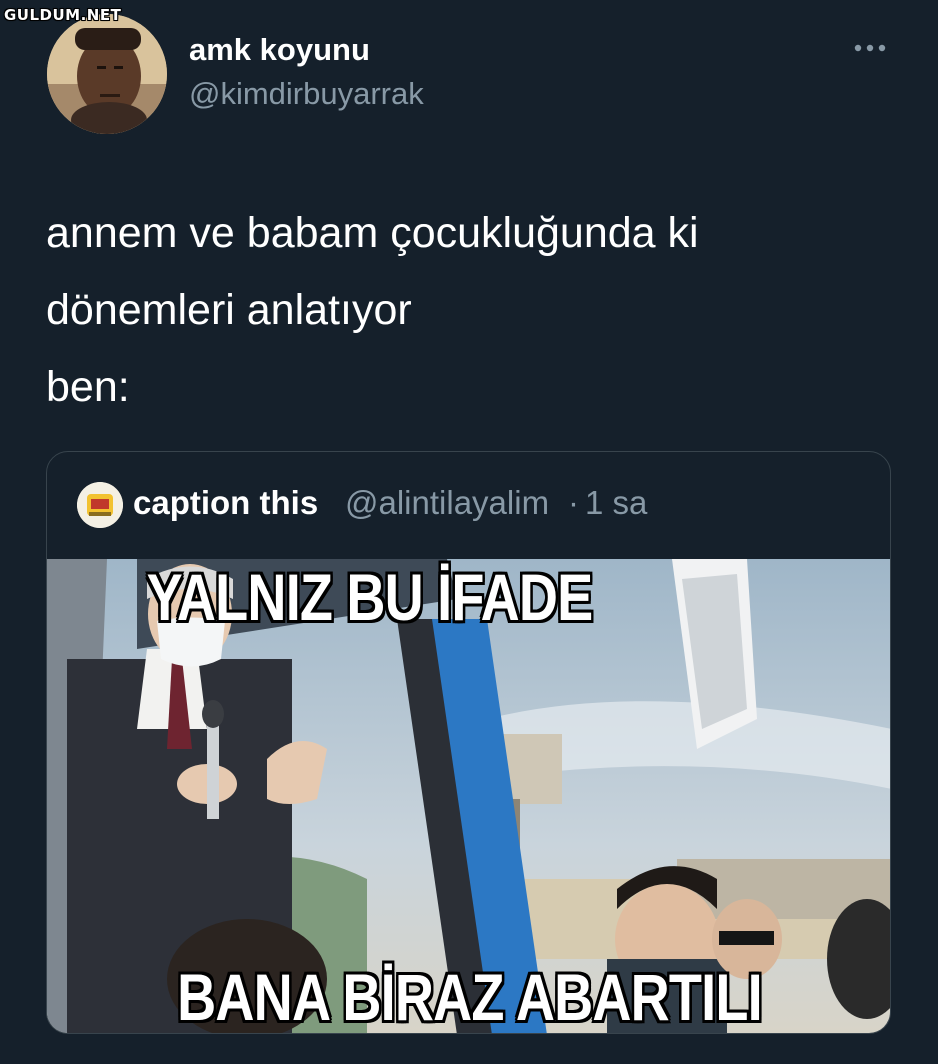  Describe the element at coordinates (370, 597) in the screenshot. I see `meme-top-caption: YALNIZ BU İFADE` at that location.